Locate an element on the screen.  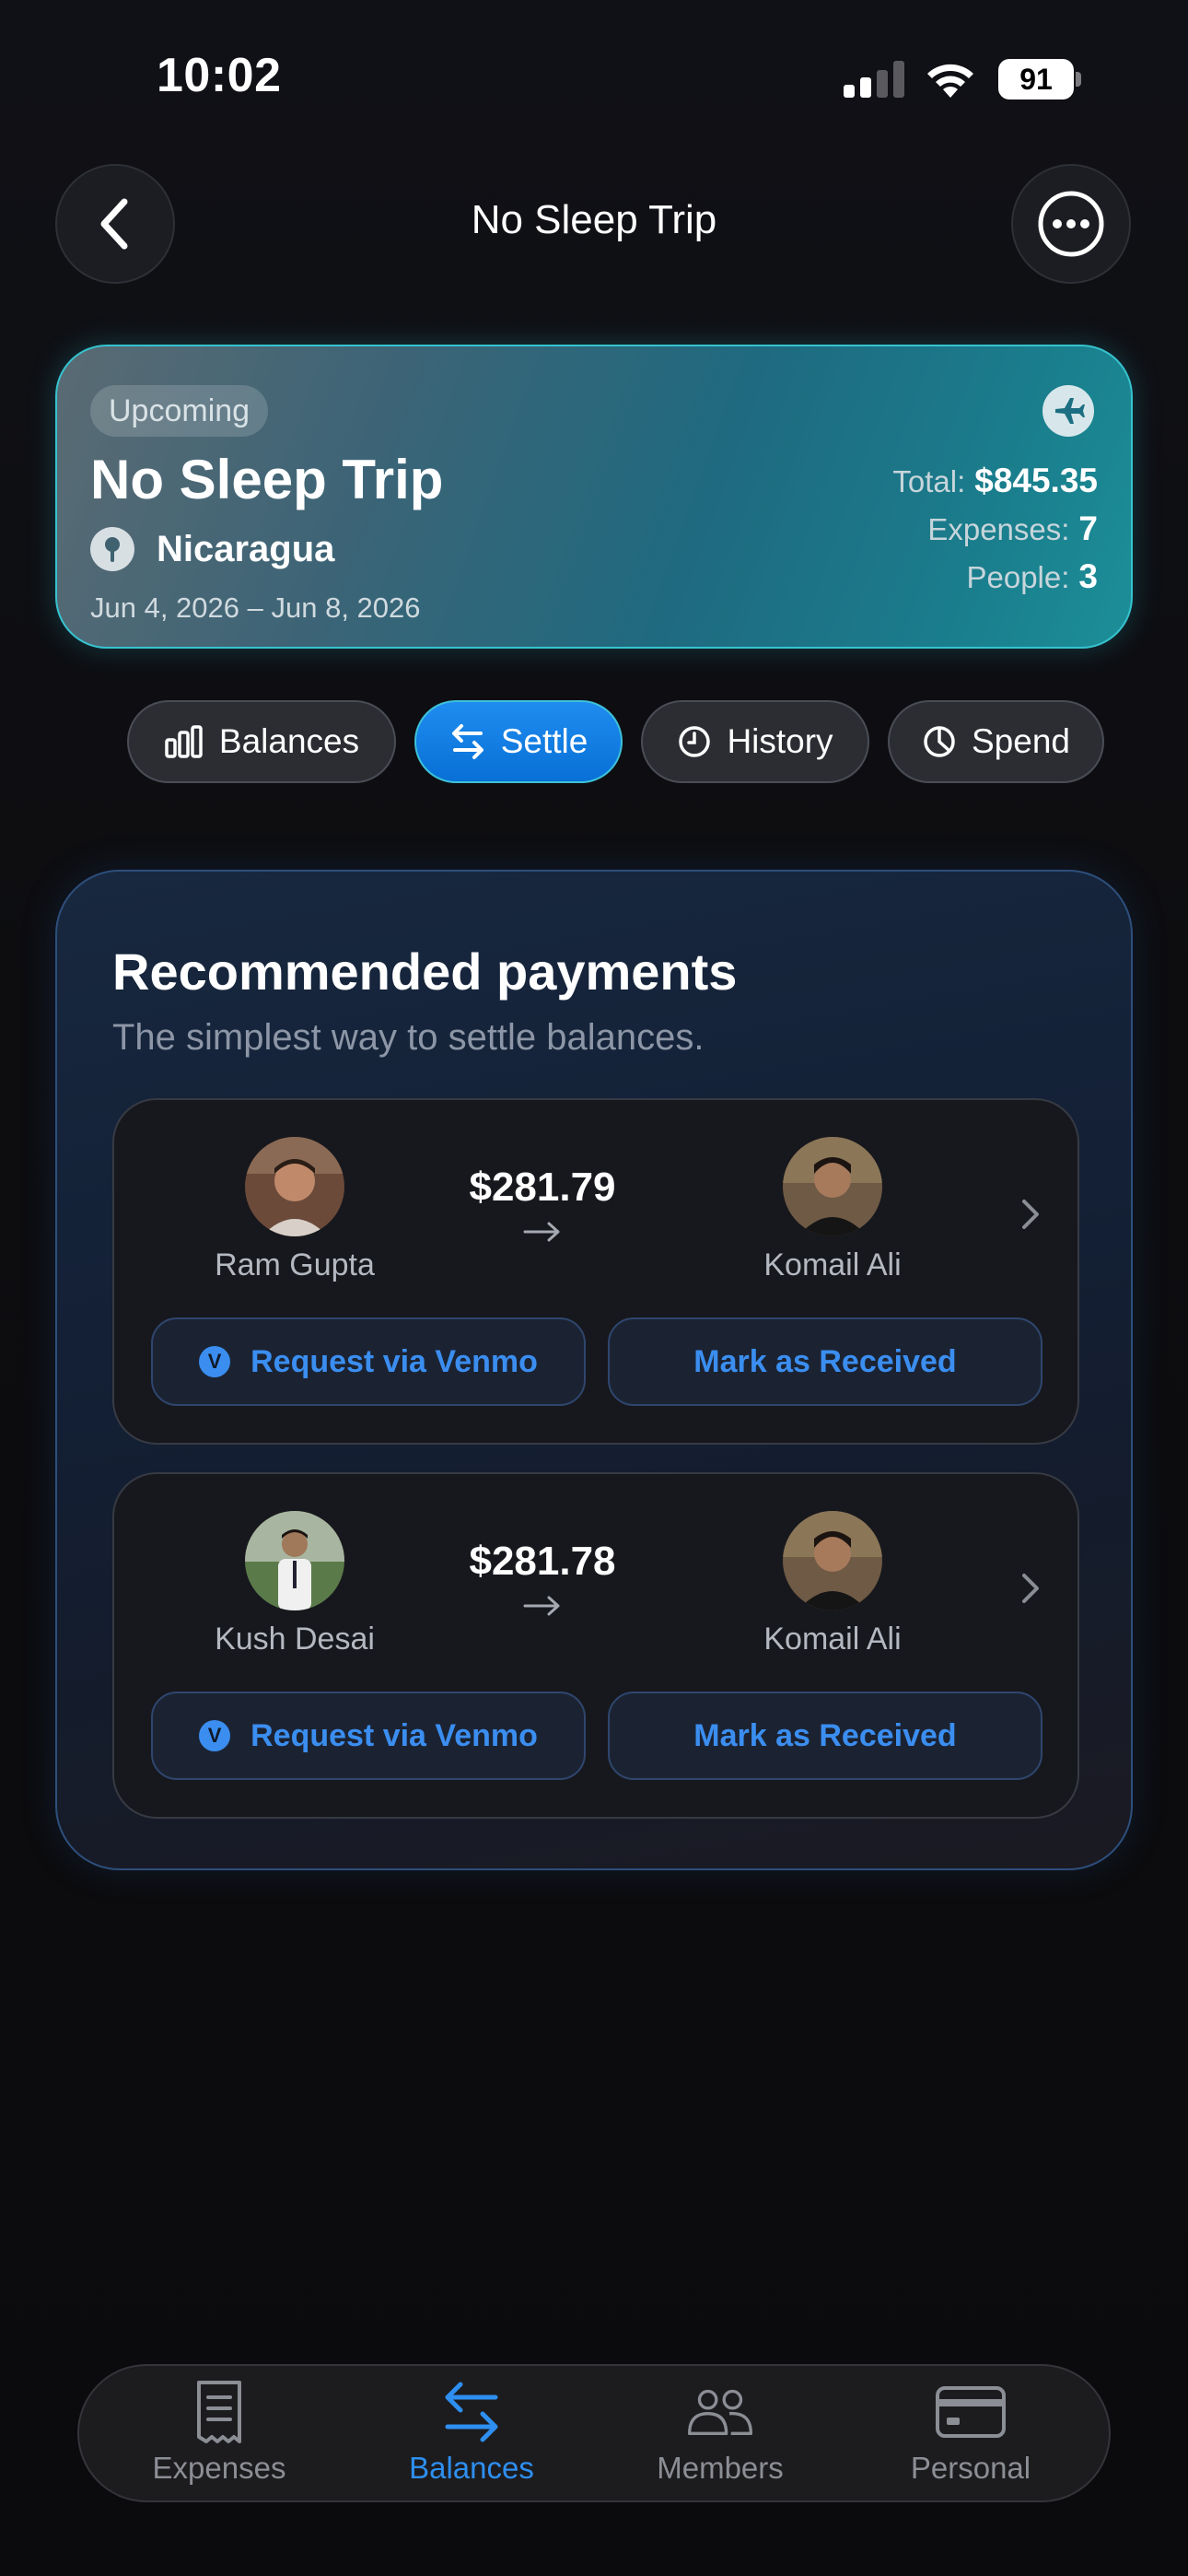
trip-stats: Total: $845.35 Expenses: 7 People: 3 is located at coordinates (995, 529).